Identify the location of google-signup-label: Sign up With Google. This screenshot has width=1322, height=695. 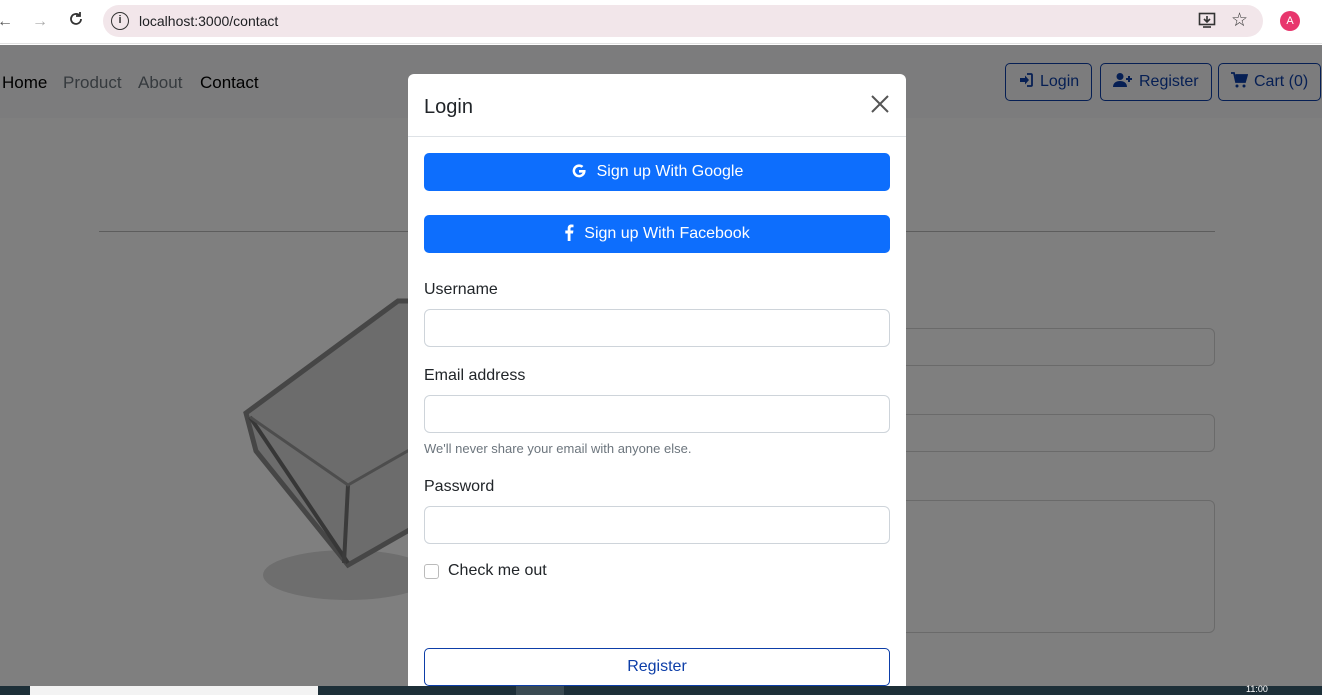
(670, 171).